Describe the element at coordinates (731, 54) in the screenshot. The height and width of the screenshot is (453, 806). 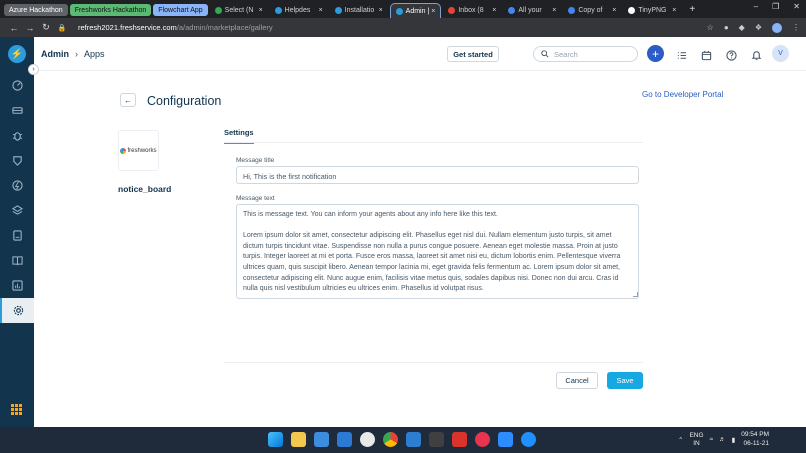
I see `help-icon` at that location.